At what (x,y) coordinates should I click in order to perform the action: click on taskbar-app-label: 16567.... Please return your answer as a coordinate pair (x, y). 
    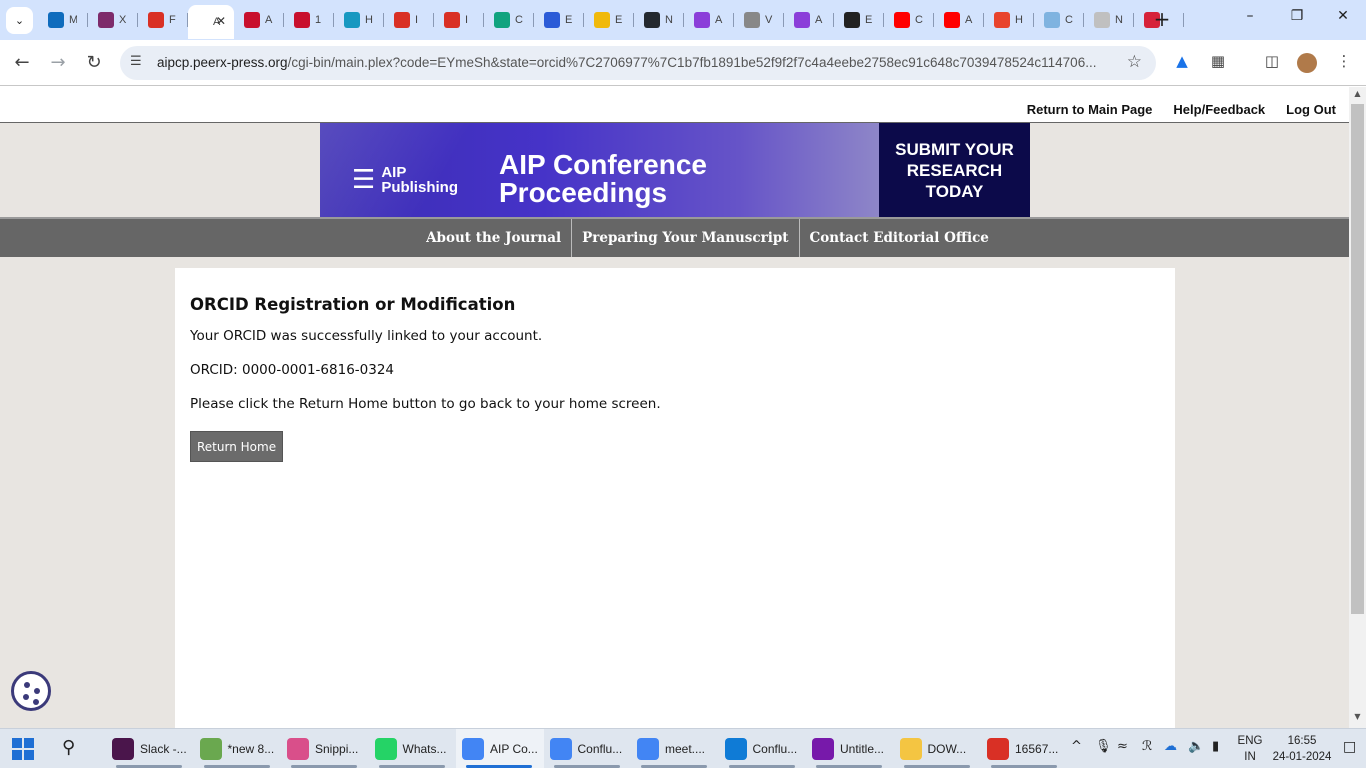
    Looking at the image, I should click on (1037, 749).